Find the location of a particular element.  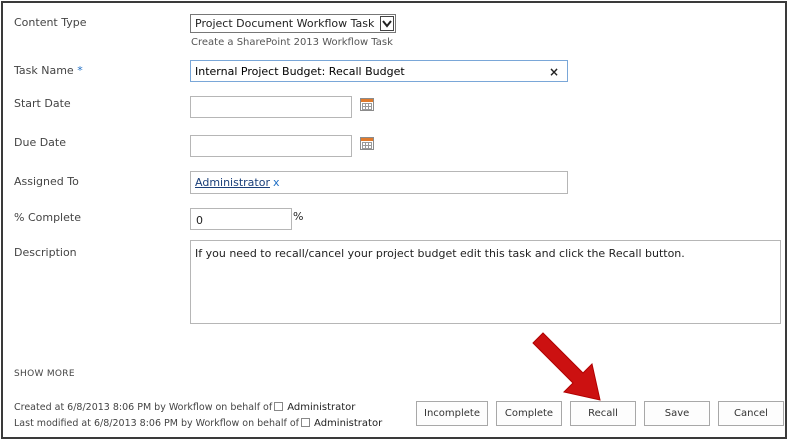

task-name-input: Internal Project Budget: Recall Budget × is located at coordinates (379, 71).